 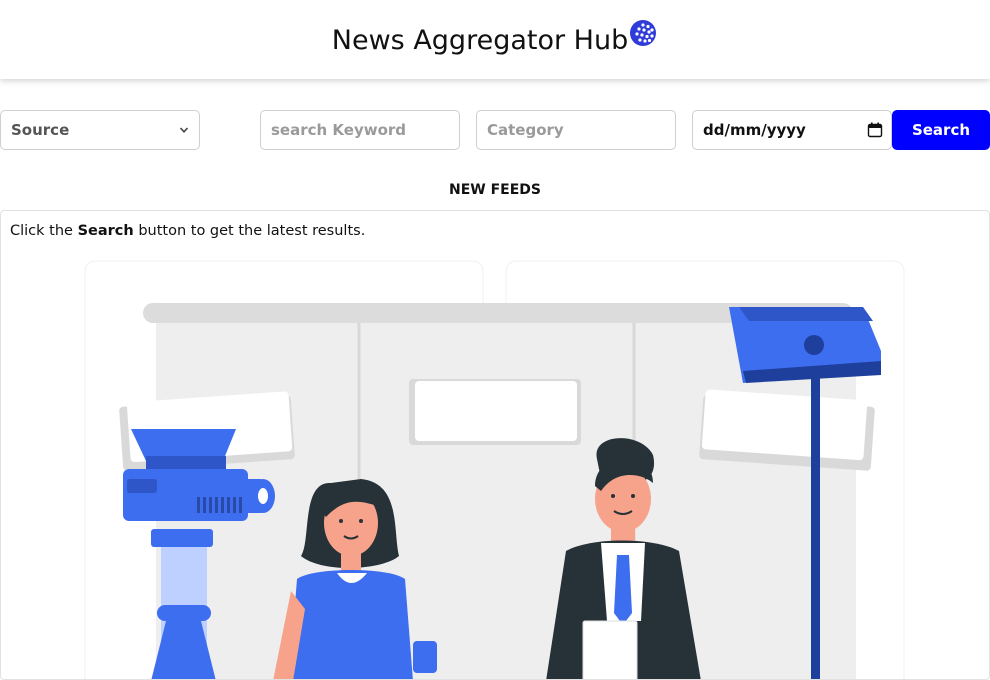 I want to click on source-select-value: Source, so click(x=40, y=130).